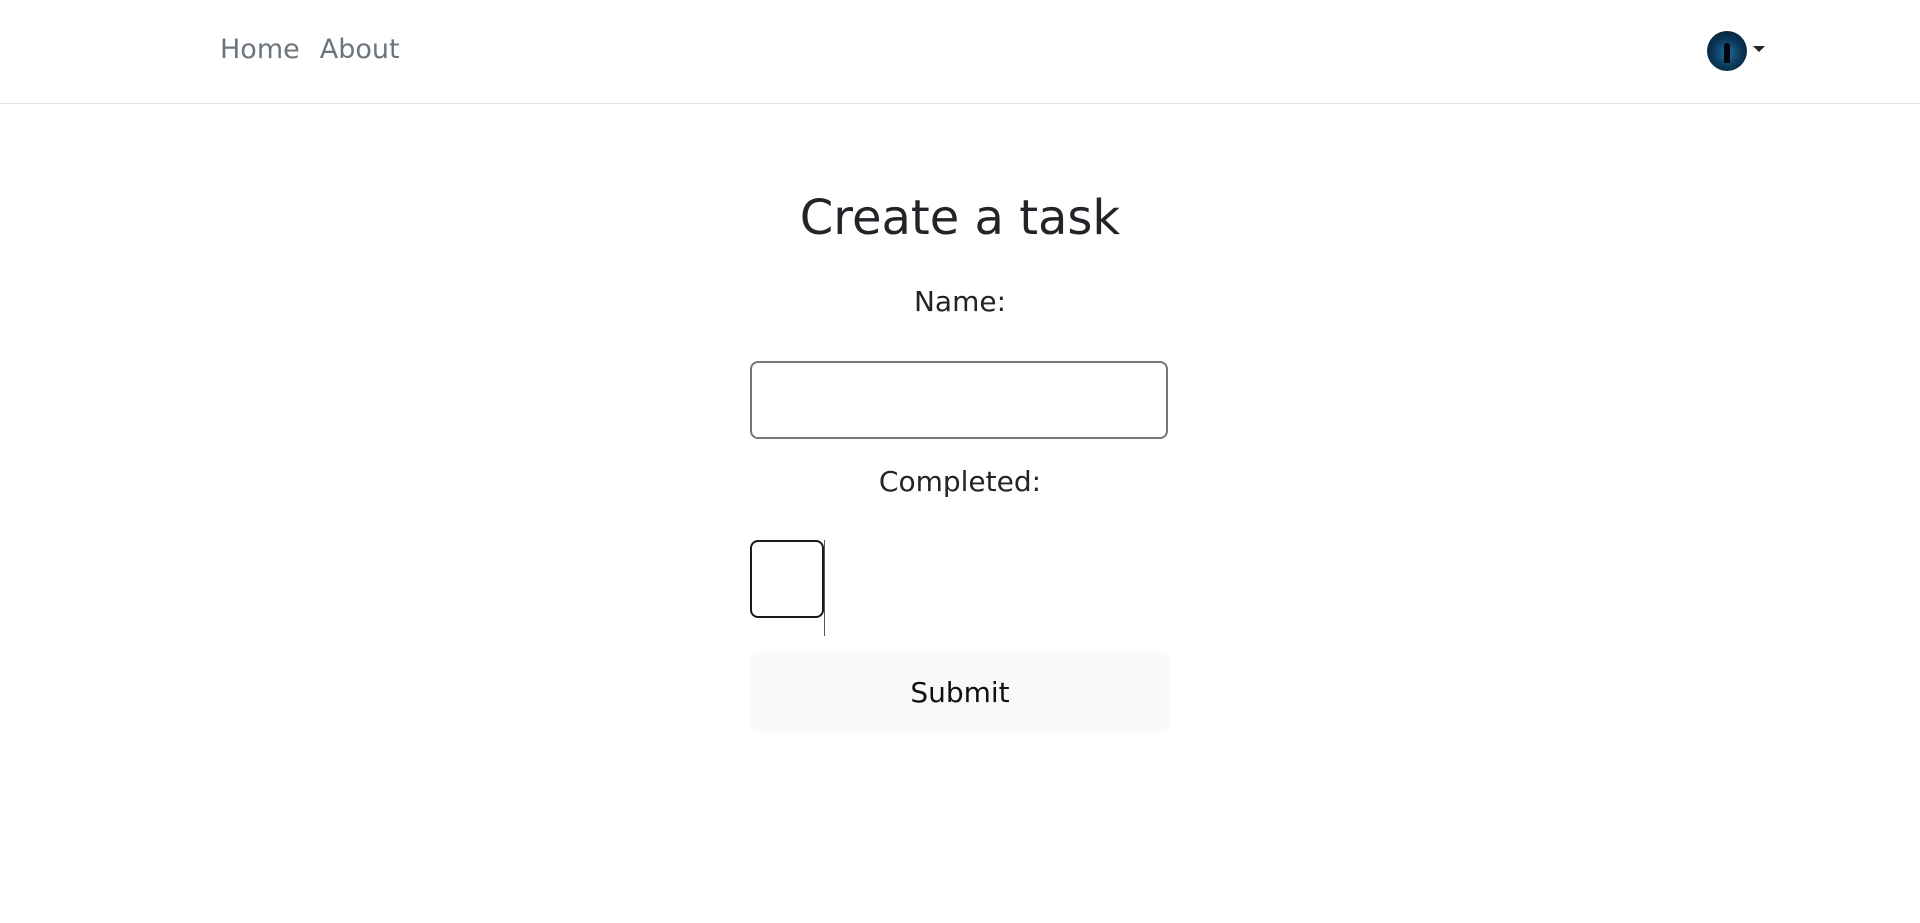 This screenshot has width=1920, height=923. I want to click on navbar: Home About, so click(960, 52).